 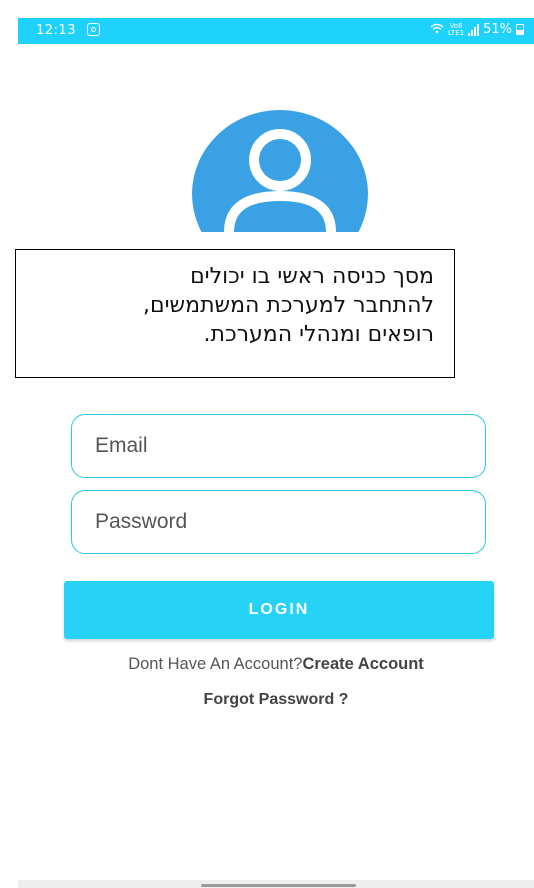 I want to click on navigation-bar, so click(x=276, y=884).